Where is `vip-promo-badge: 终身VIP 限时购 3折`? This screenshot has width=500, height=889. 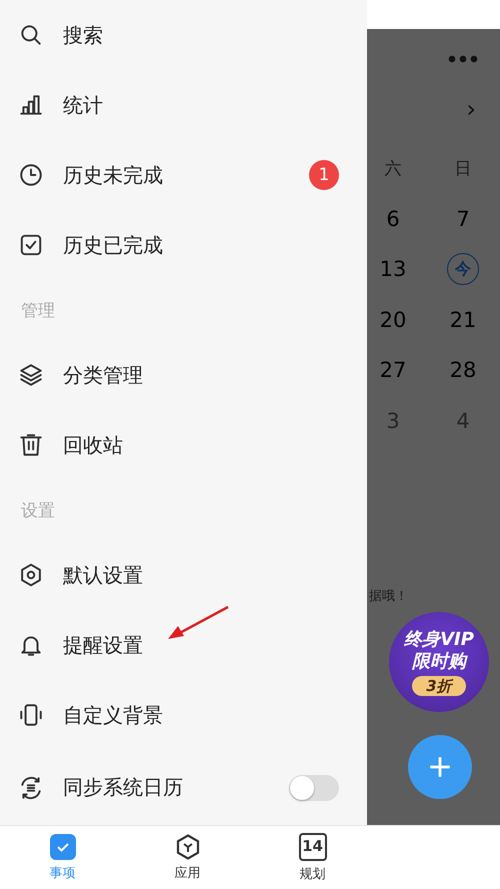
vip-promo-badge: 终身VIP 限时购 3折 is located at coordinates (439, 662).